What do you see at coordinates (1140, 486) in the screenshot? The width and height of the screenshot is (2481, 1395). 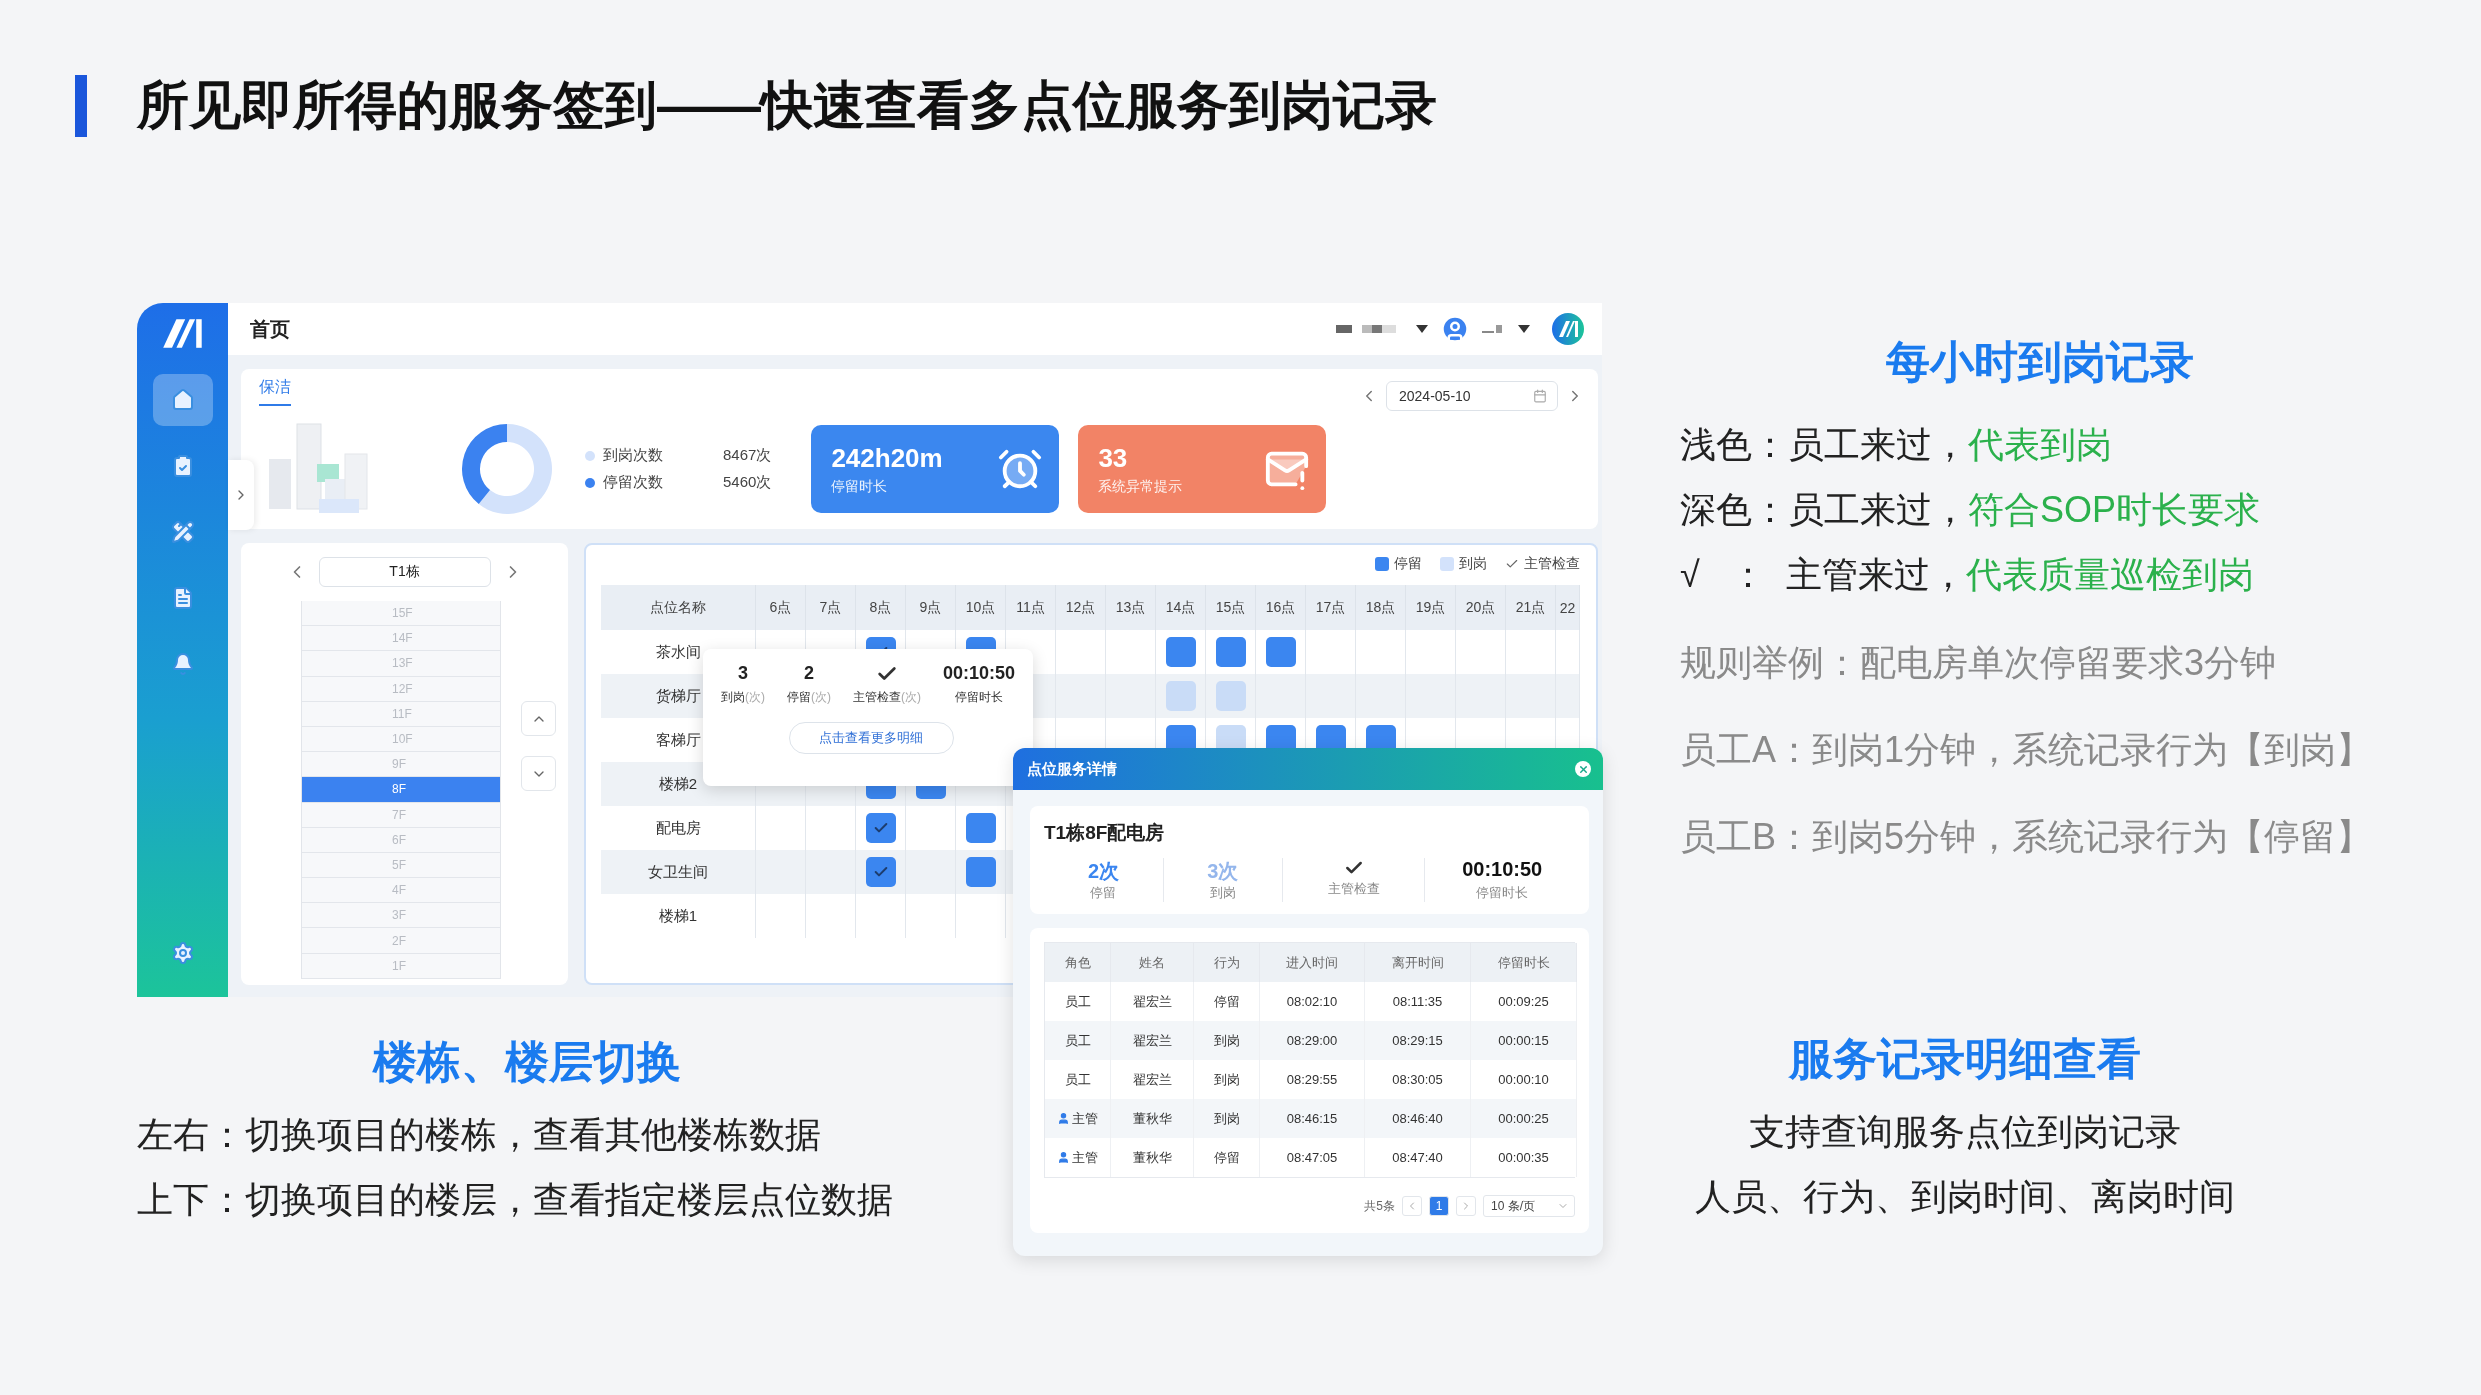 I see `stat-label: 系统异常提示` at bounding box center [1140, 486].